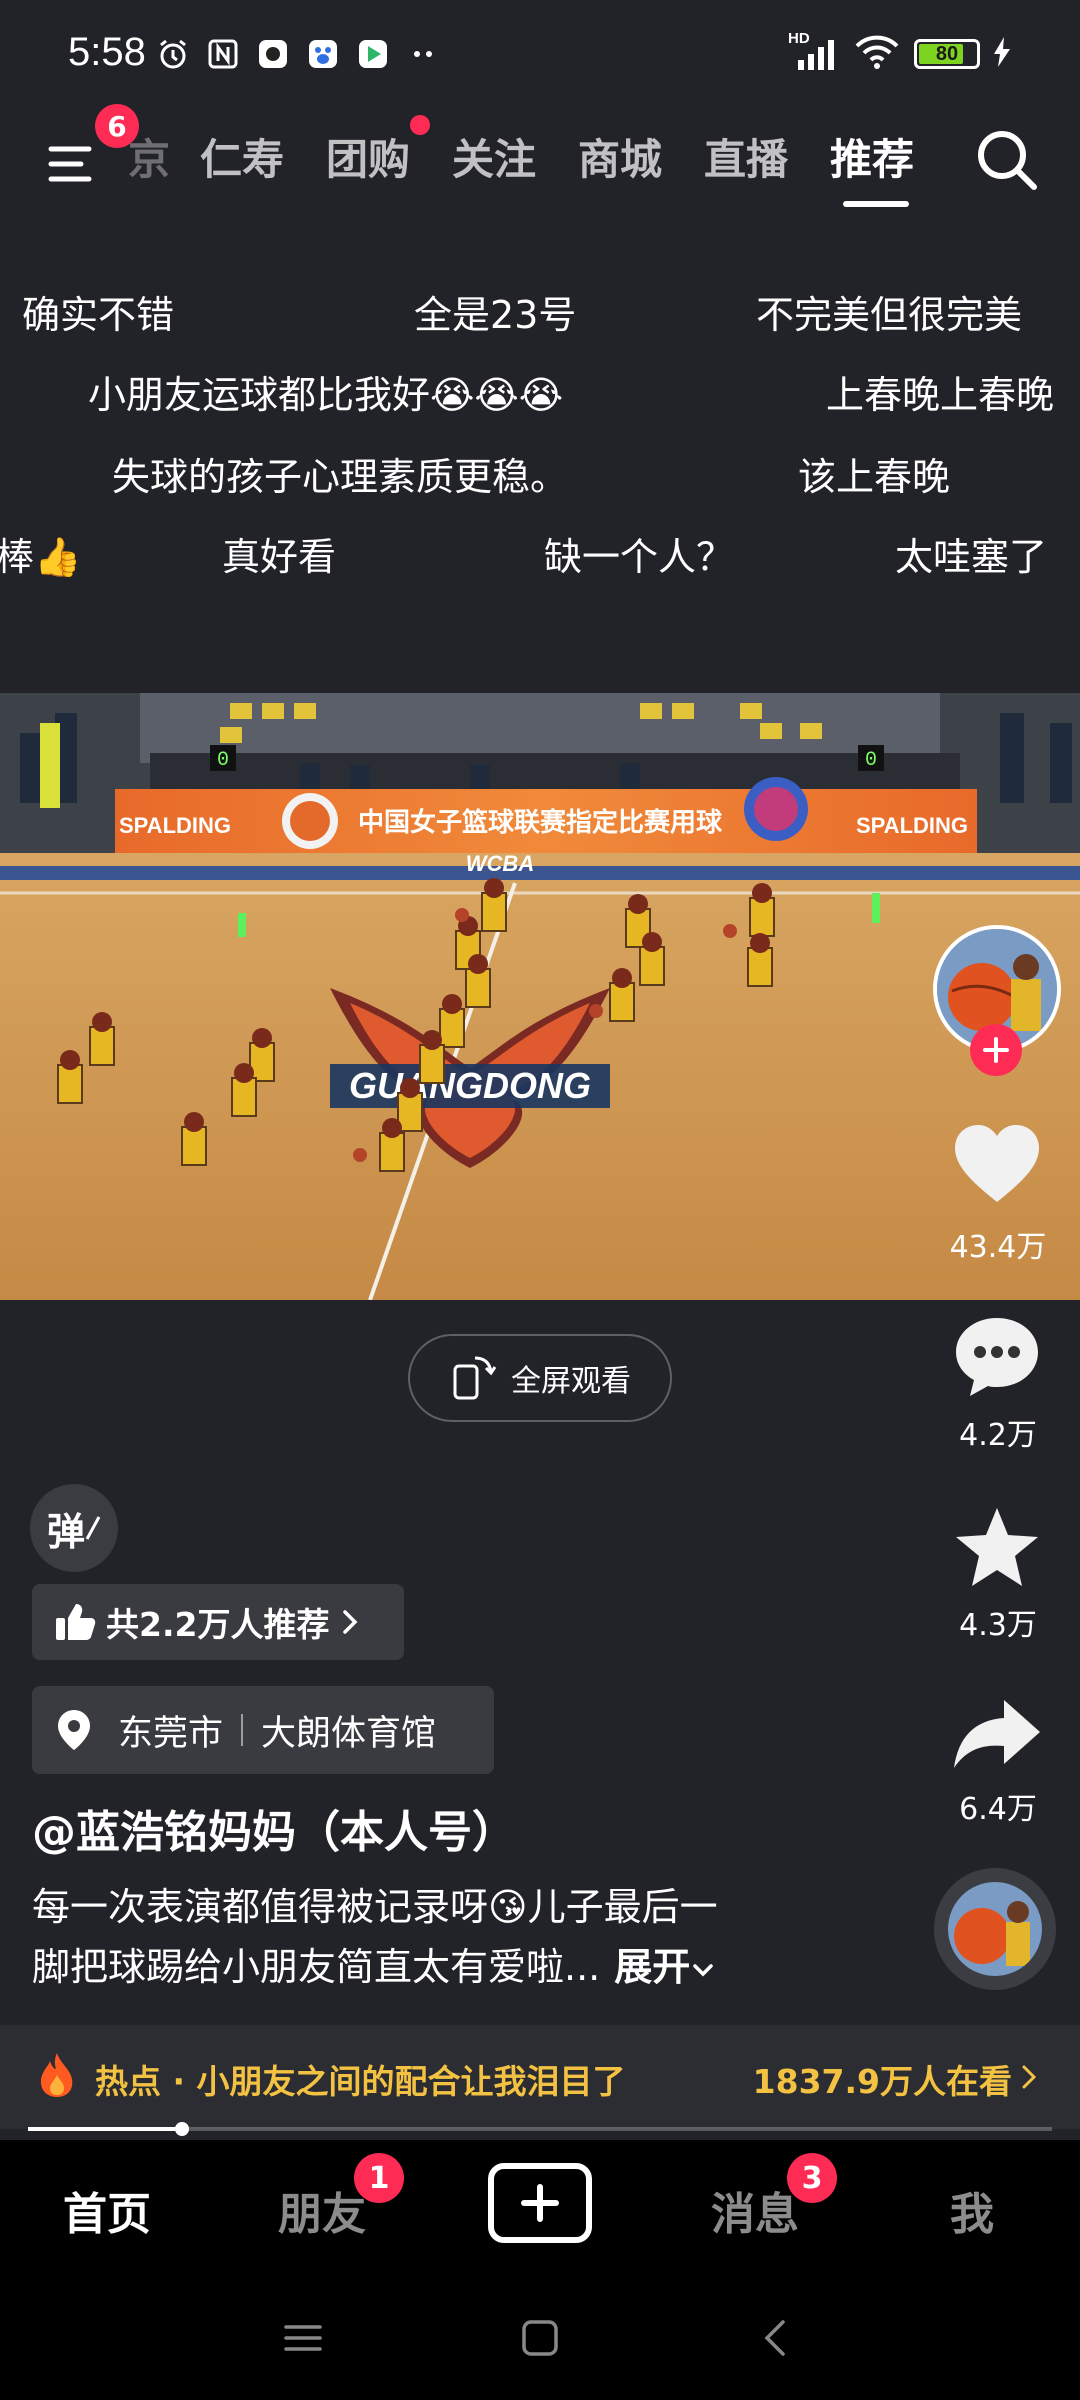  I want to click on progress-knob, so click(181, 2129).